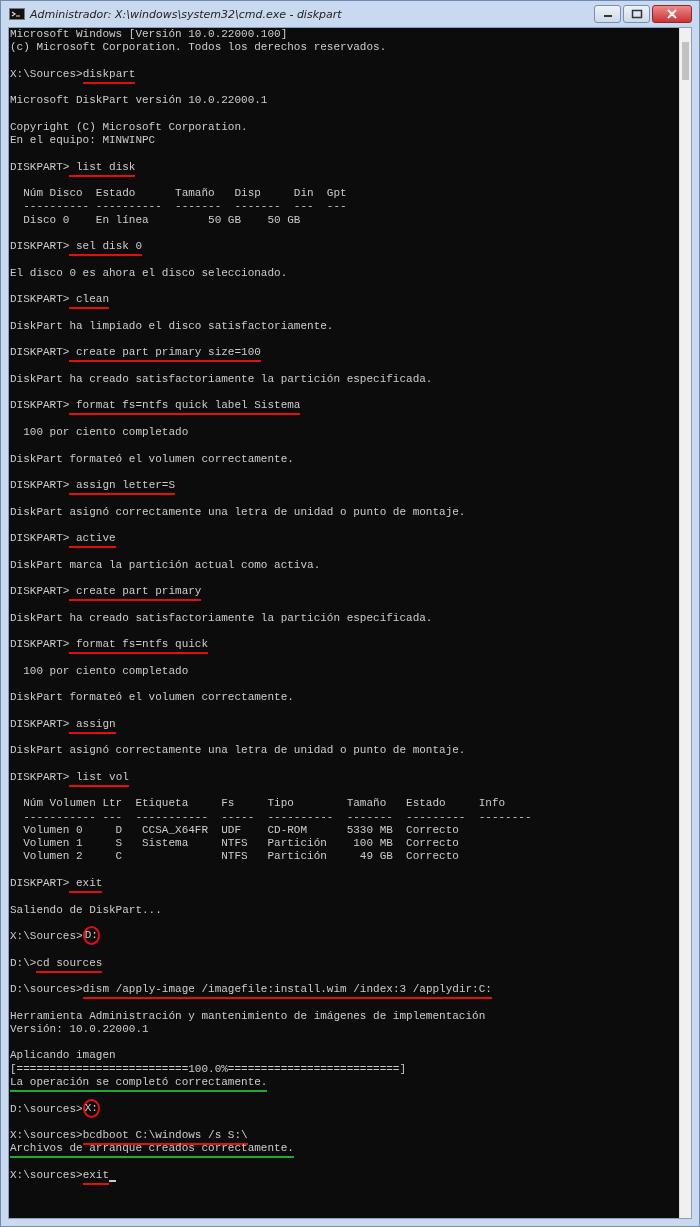 The width and height of the screenshot is (700, 1227). I want to click on command-text: X:, so click(91, 1108).